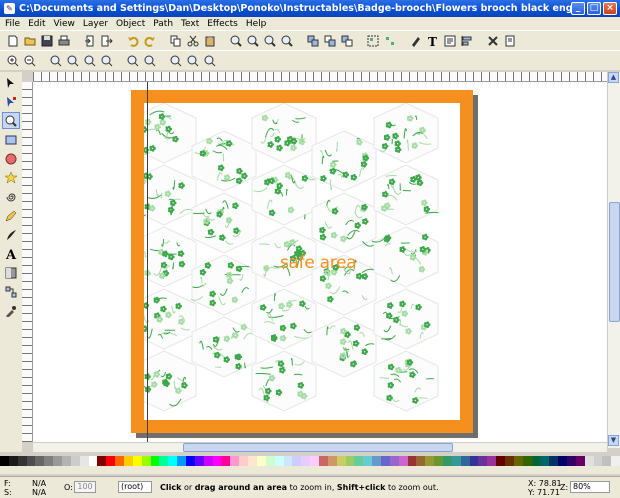 The width and height of the screenshot is (620, 498). I want to click on export-icon, so click(107, 41).